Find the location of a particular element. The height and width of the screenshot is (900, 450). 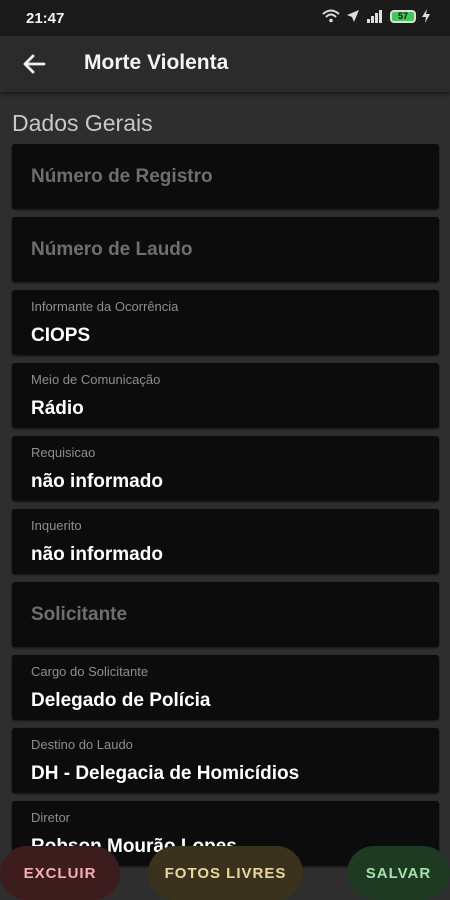

wifi-icon is located at coordinates (331, 16).